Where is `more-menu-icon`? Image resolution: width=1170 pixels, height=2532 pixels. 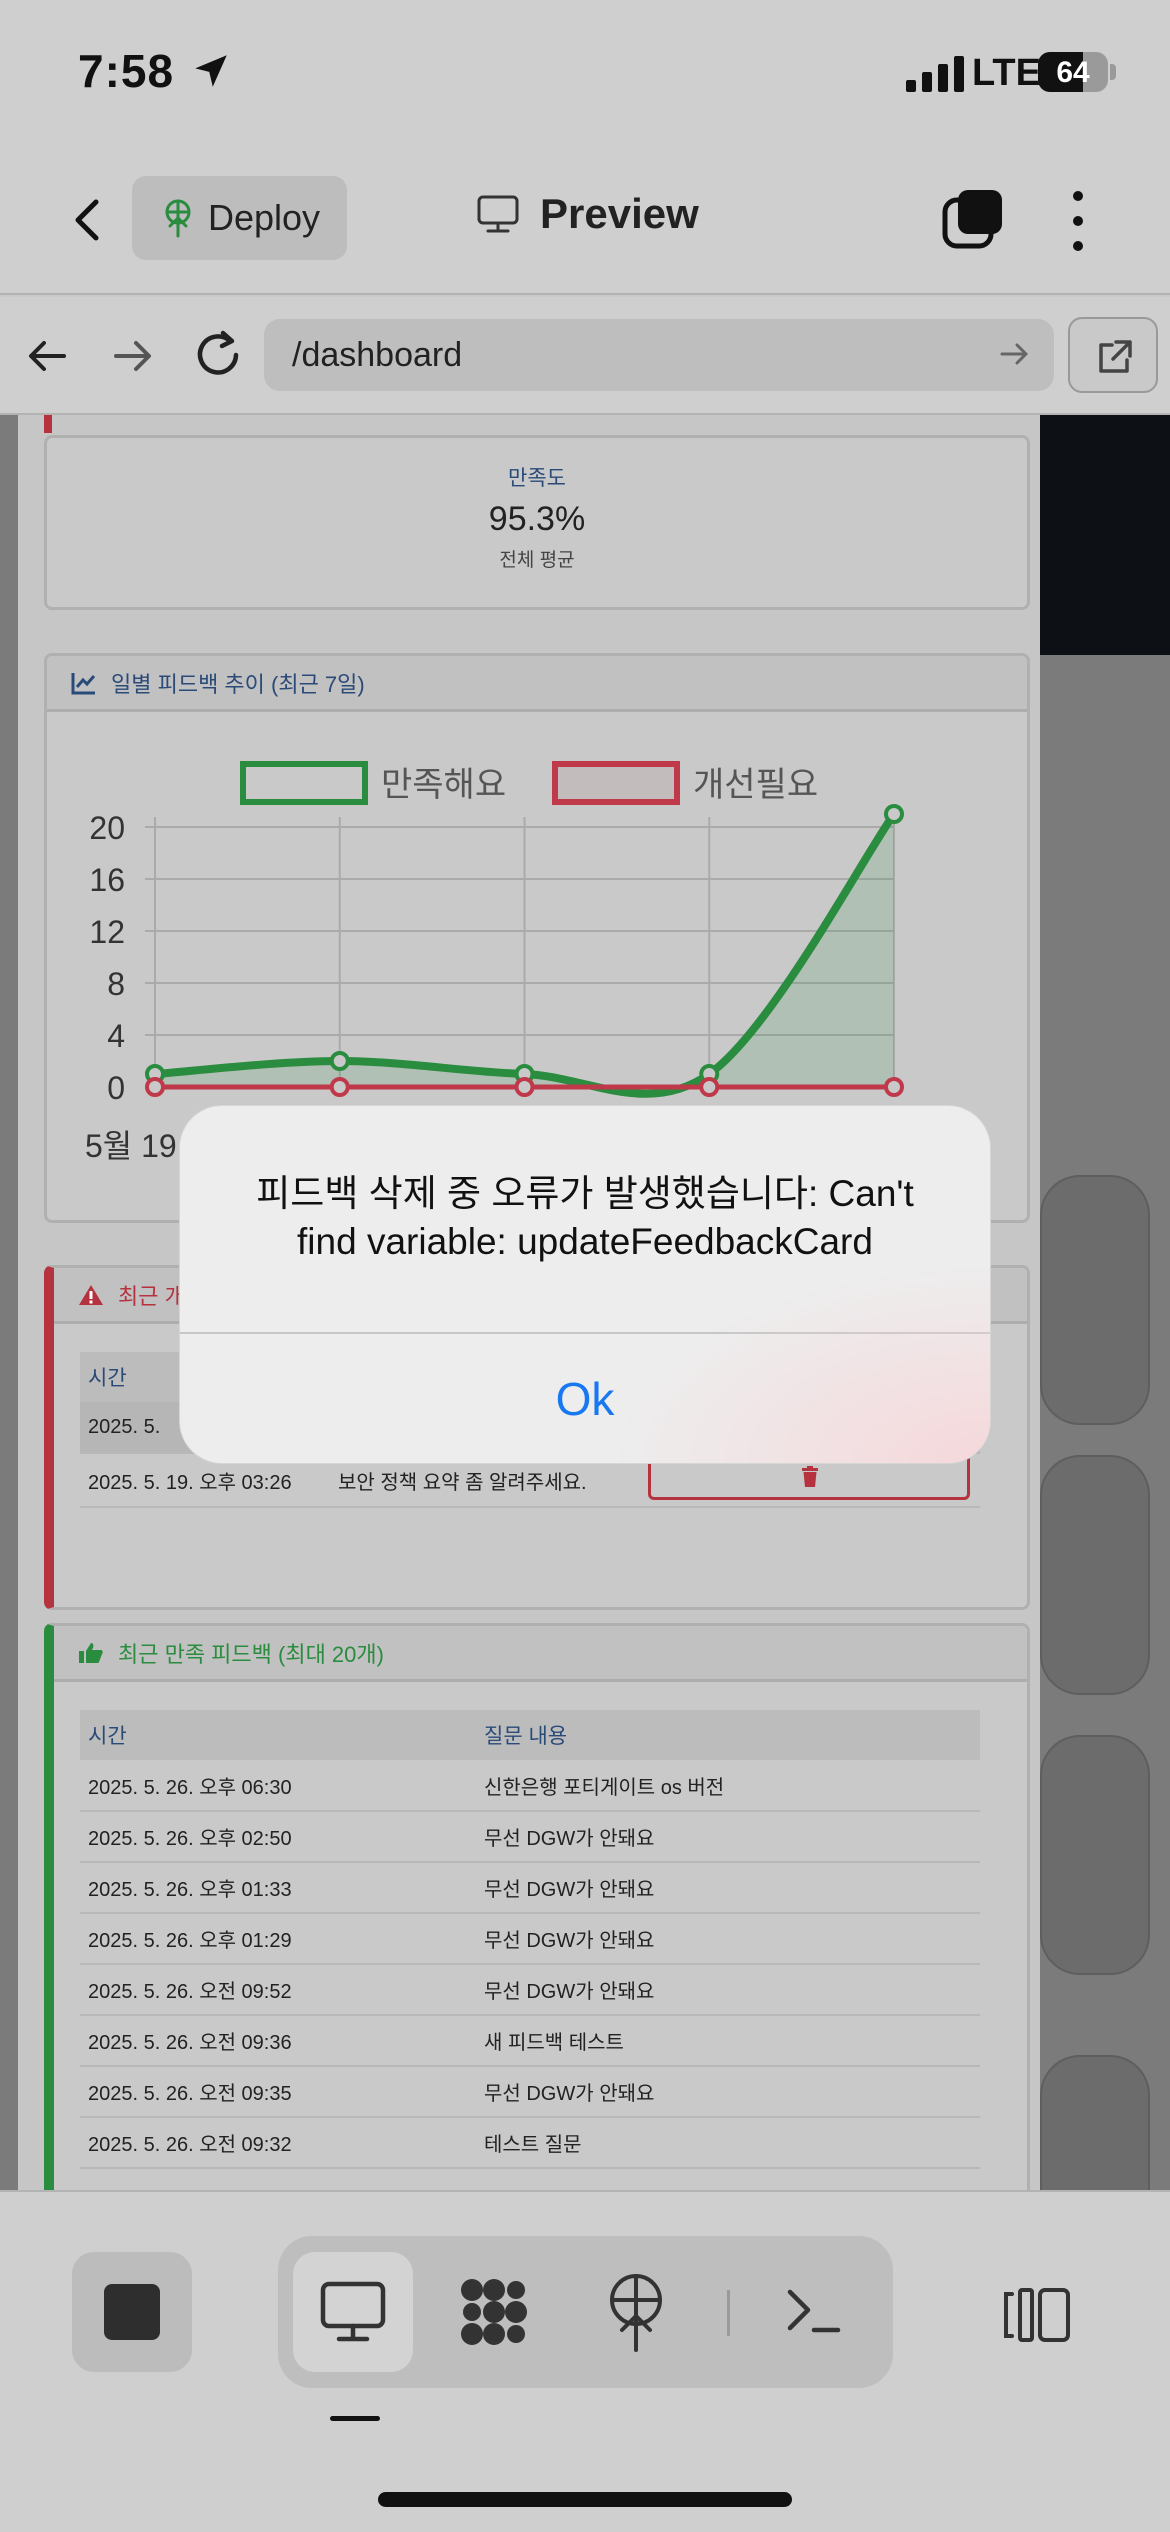 more-menu-icon is located at coordinates (1078, 221).